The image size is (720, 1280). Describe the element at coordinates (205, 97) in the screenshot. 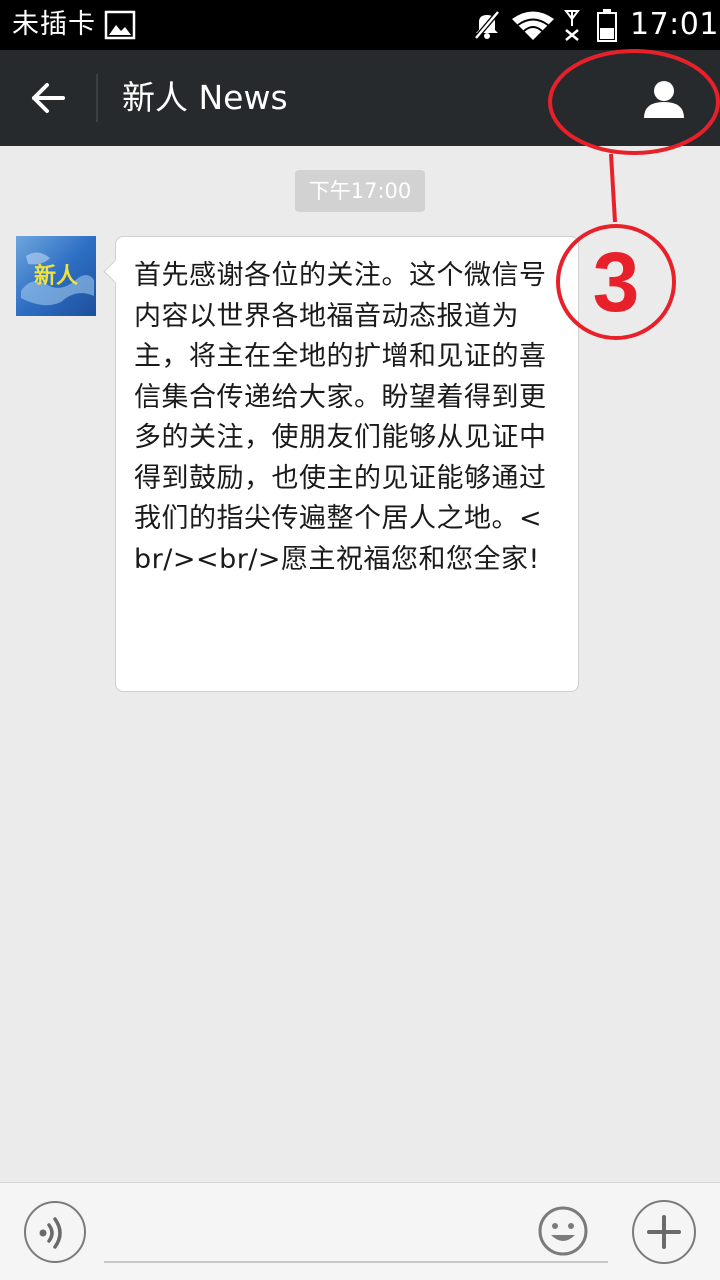

I see `page-title: 新人 News` at that location.